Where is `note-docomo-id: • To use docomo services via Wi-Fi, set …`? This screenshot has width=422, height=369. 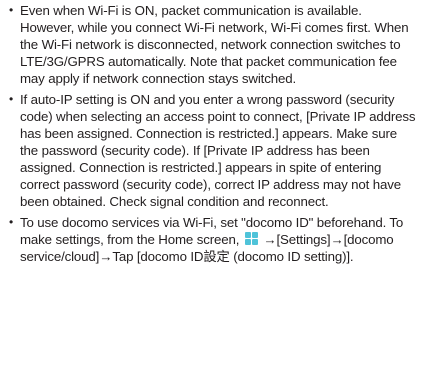
note-docomo-id: • To use docomo services via Wi-Fi, set … is located at coordinates (211, 239).